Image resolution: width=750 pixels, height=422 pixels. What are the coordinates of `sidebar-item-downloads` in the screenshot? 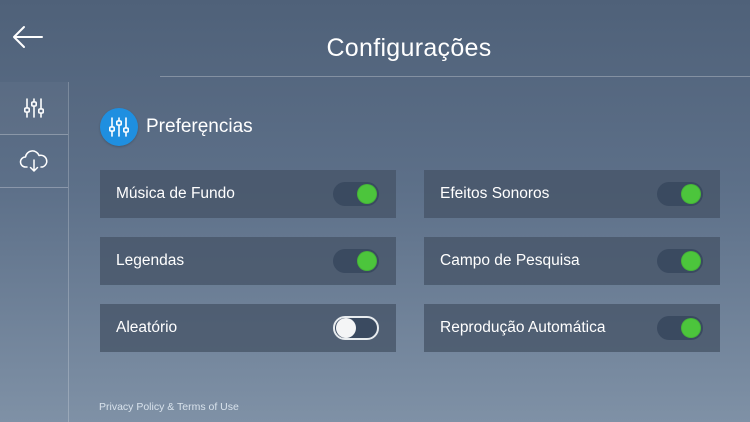 It's located at (34, 161).